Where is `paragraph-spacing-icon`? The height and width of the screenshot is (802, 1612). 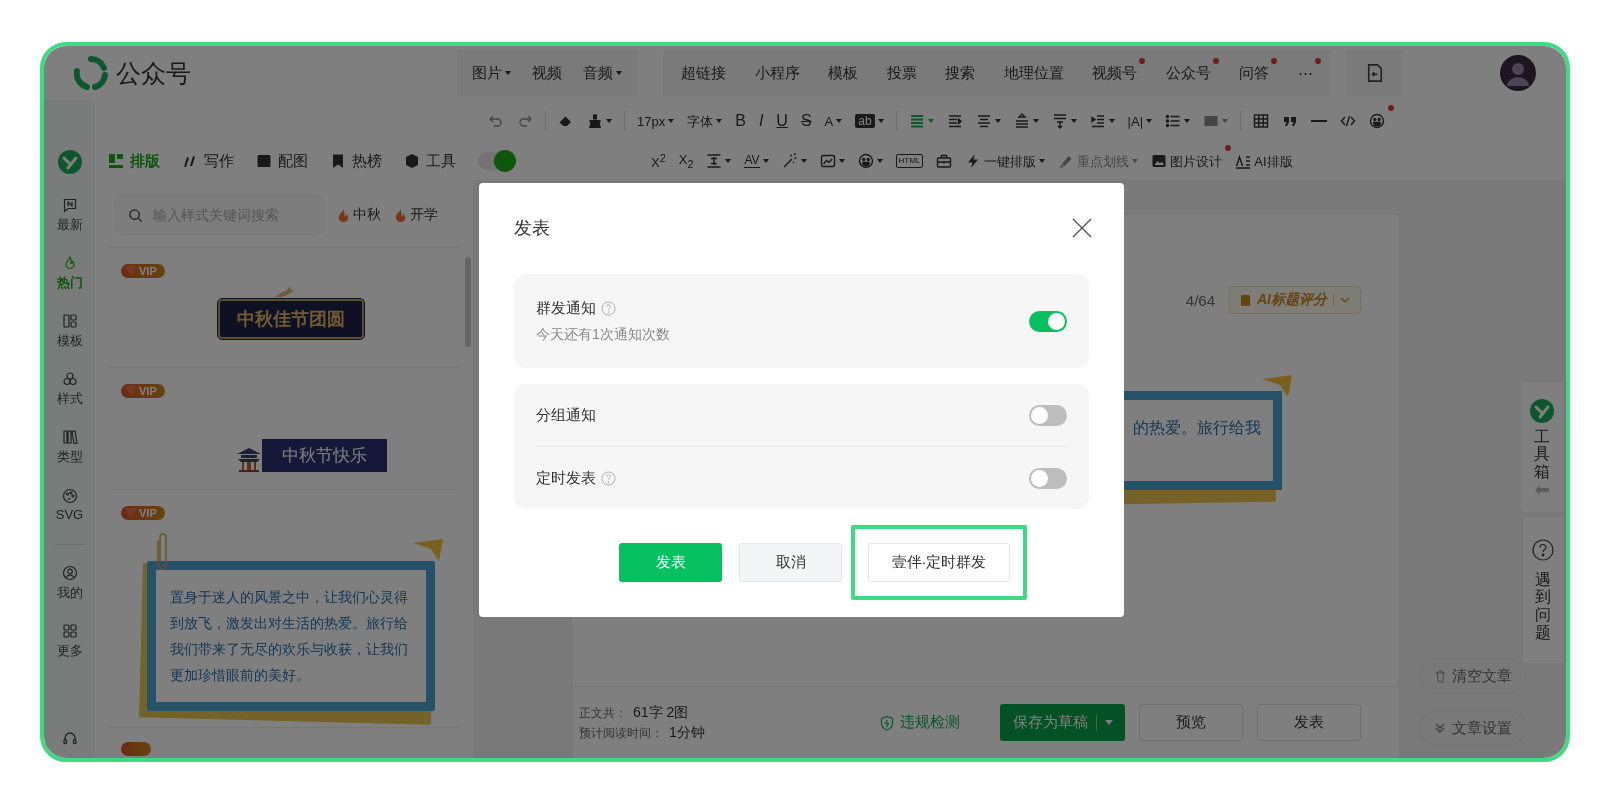
paragraph-spacing-icon is located at coordinates (1059, 121).